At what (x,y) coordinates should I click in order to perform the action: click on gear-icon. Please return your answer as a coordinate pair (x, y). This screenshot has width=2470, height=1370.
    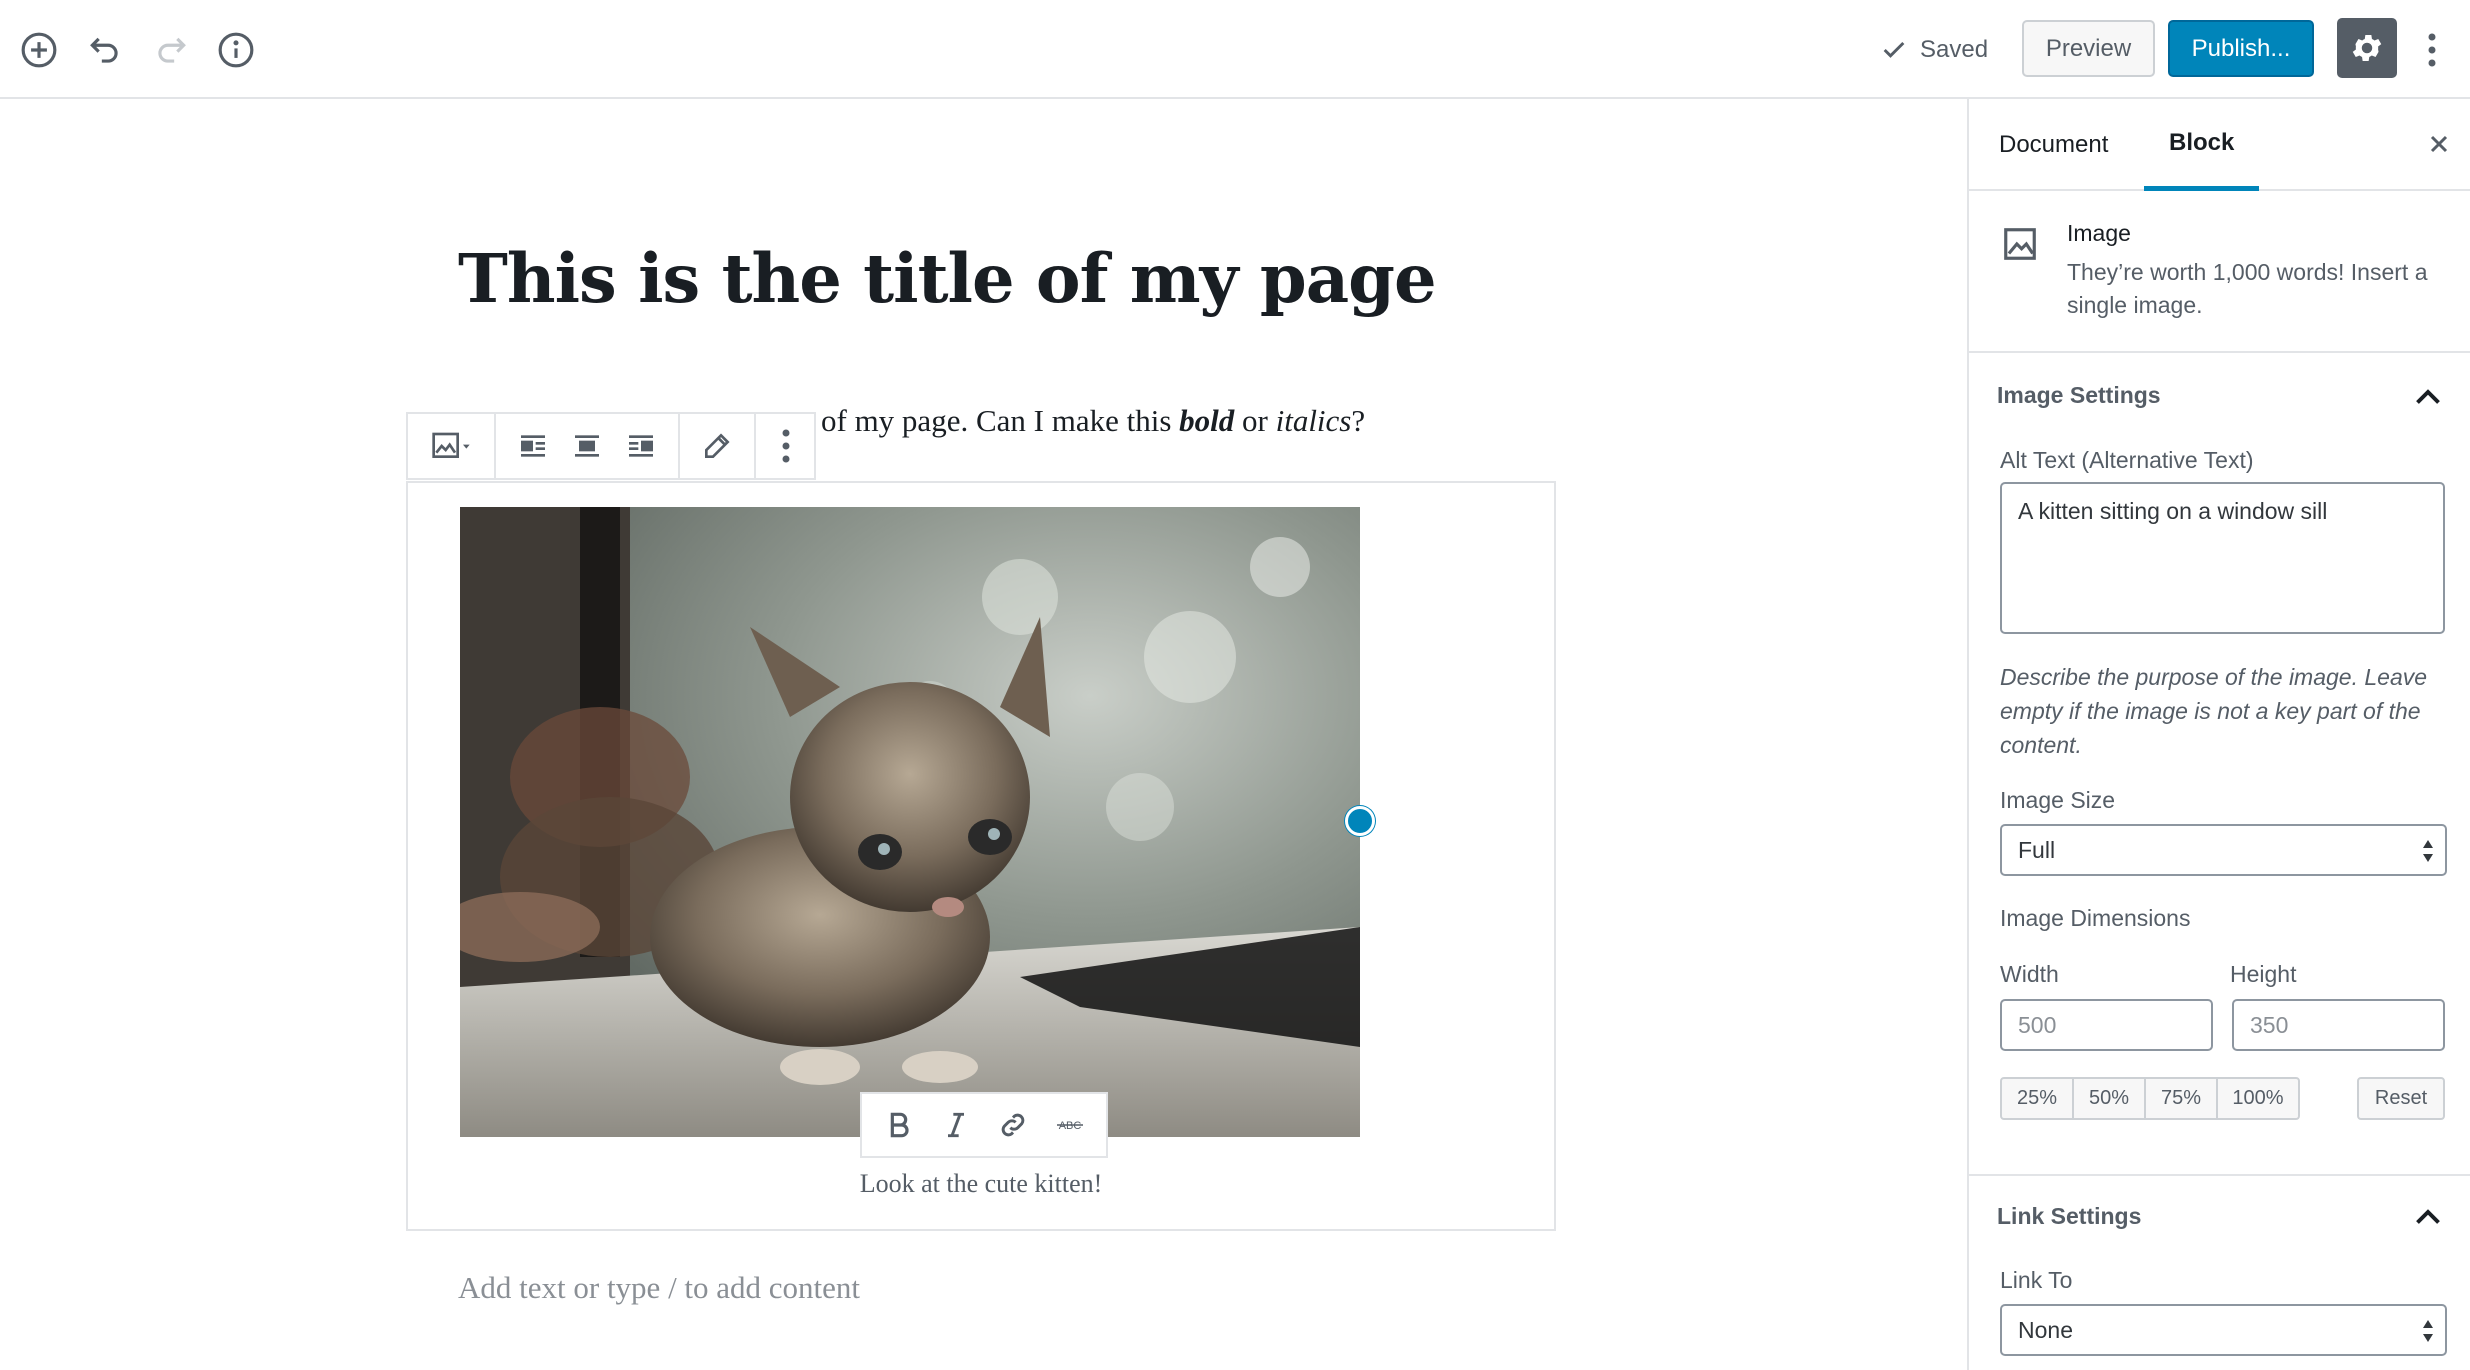
    Looking at the image, I should click on (2367, 48).